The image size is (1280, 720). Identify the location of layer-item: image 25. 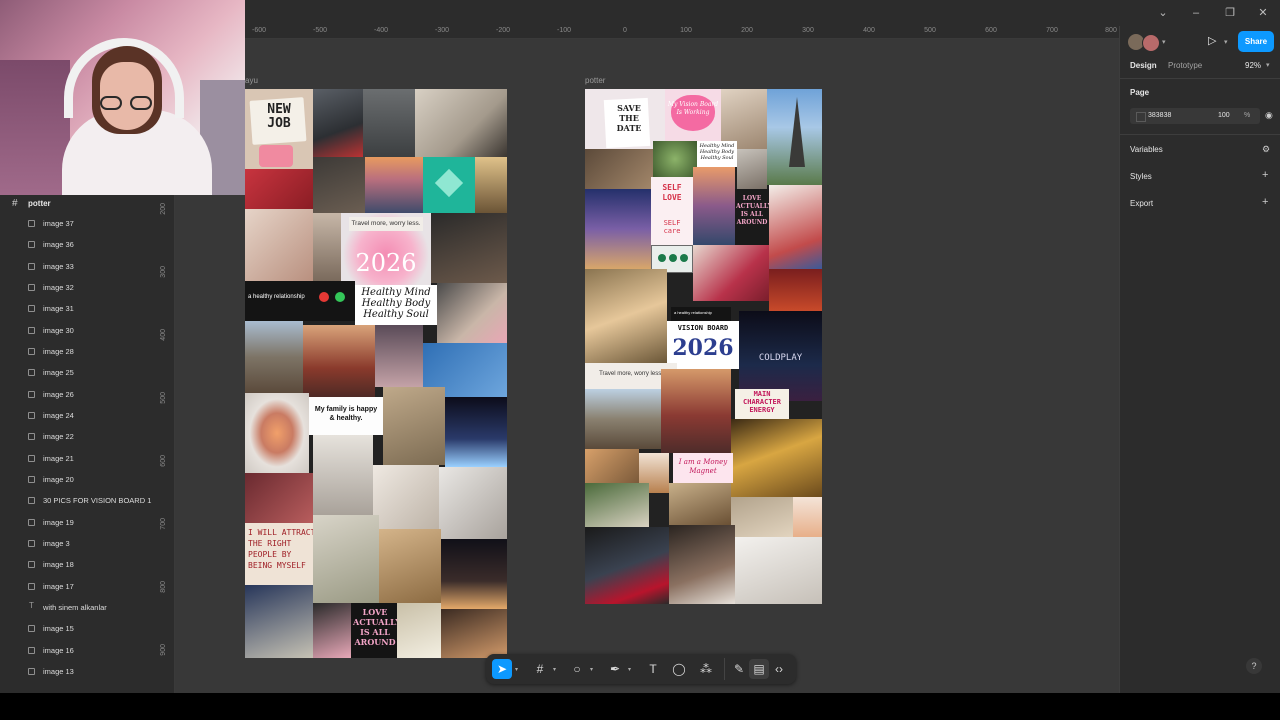
(80, 373).